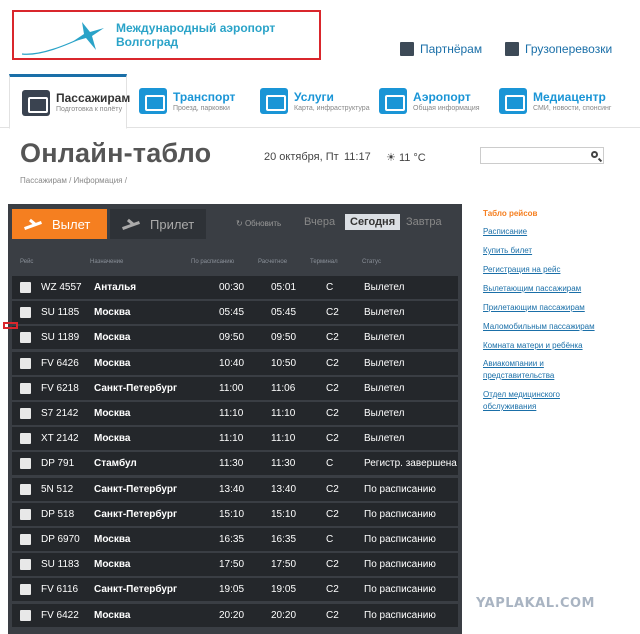 The image size is (640, 634). Describe the element at coordinates (131, 224) in the screenshot. I see `arrival-plane-icon` at that location.